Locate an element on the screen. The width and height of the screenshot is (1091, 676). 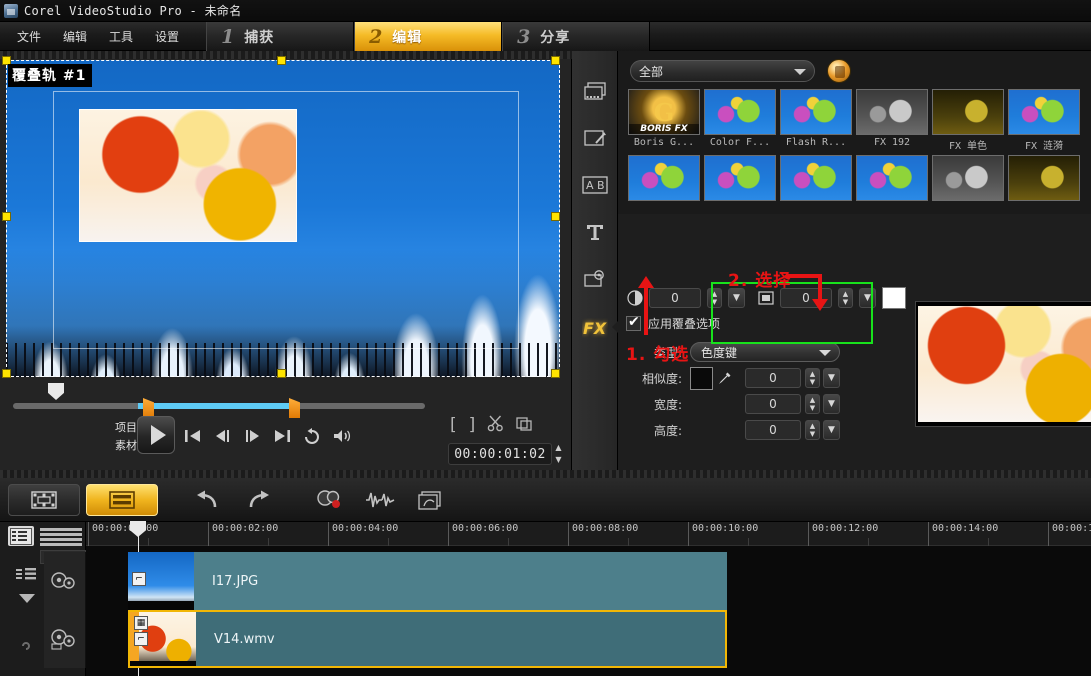
undo-icon is located at coordinates (208, 500).